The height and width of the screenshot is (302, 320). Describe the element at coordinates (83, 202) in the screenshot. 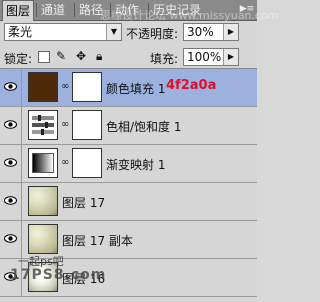

I see `layer-name: 图层 17` at that location.